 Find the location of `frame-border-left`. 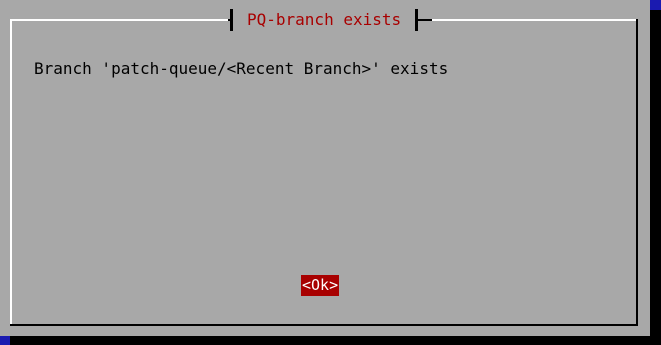

frame-border-left is located at coordinates (11, 172).